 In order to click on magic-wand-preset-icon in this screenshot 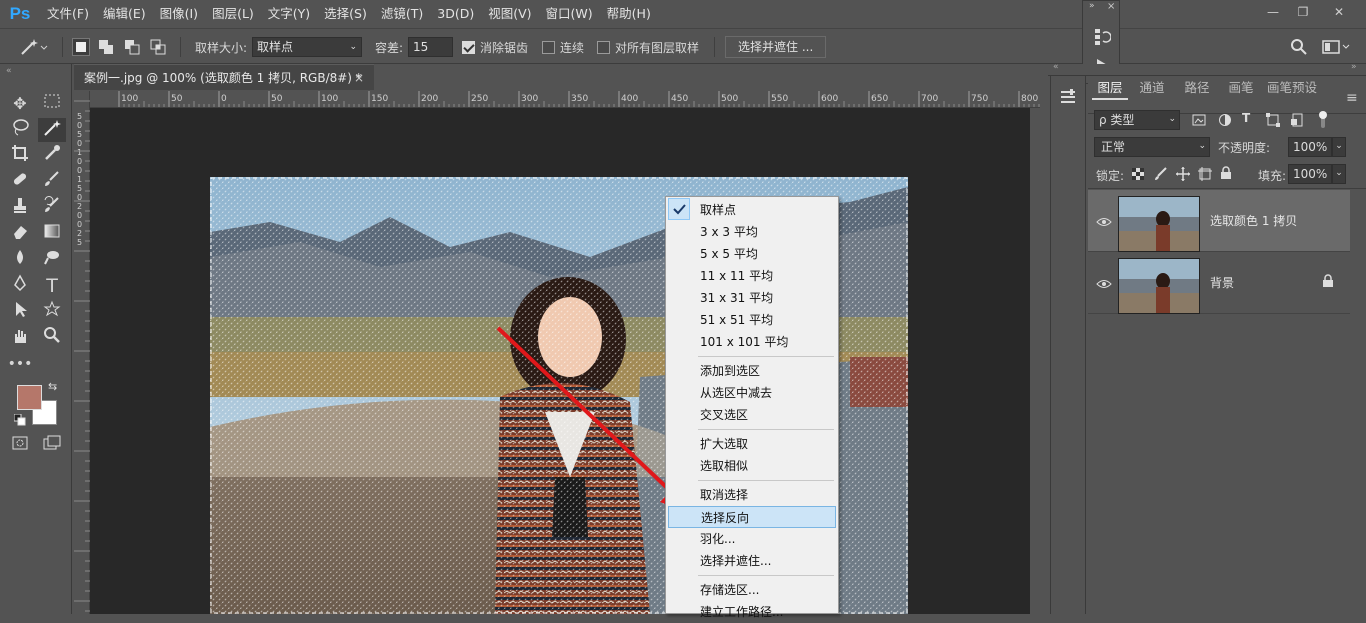, I will do `click(34, 47)`.